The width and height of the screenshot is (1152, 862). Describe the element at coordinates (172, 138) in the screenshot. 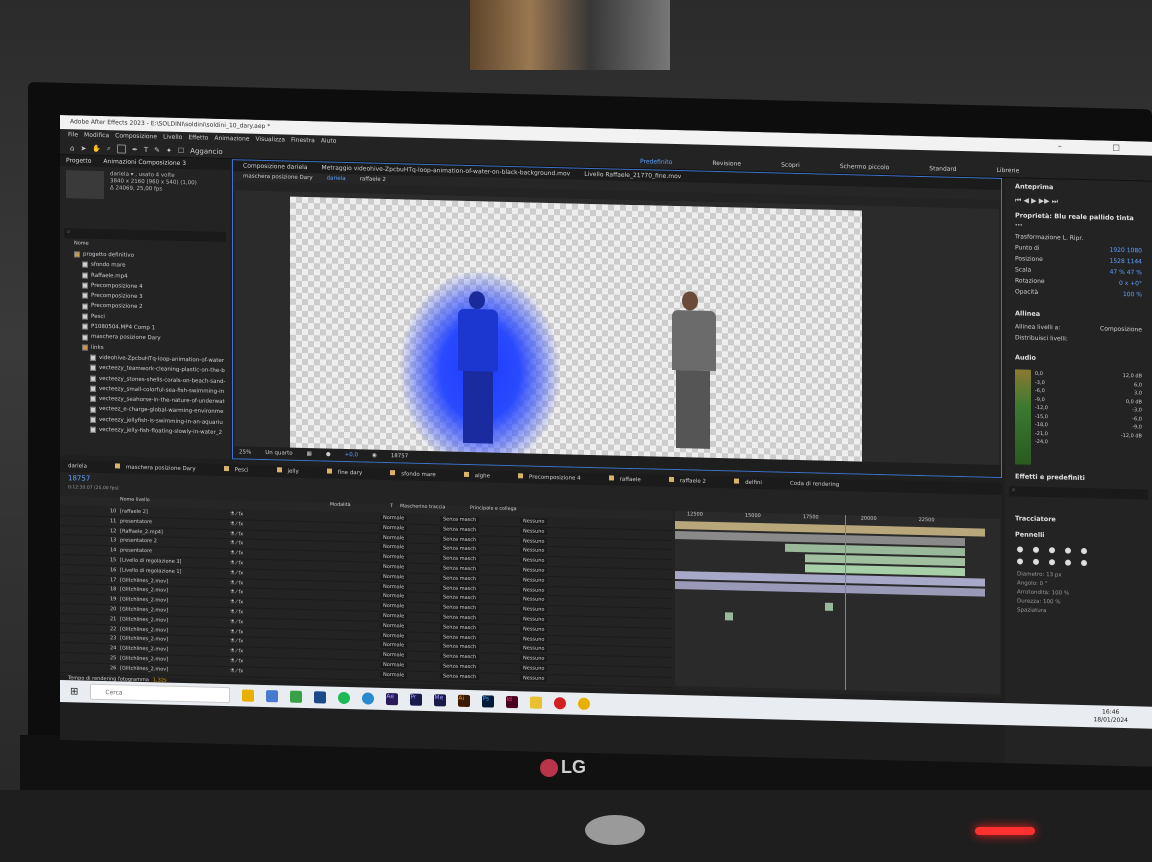

I see `menu-layer: Livello` at that location.